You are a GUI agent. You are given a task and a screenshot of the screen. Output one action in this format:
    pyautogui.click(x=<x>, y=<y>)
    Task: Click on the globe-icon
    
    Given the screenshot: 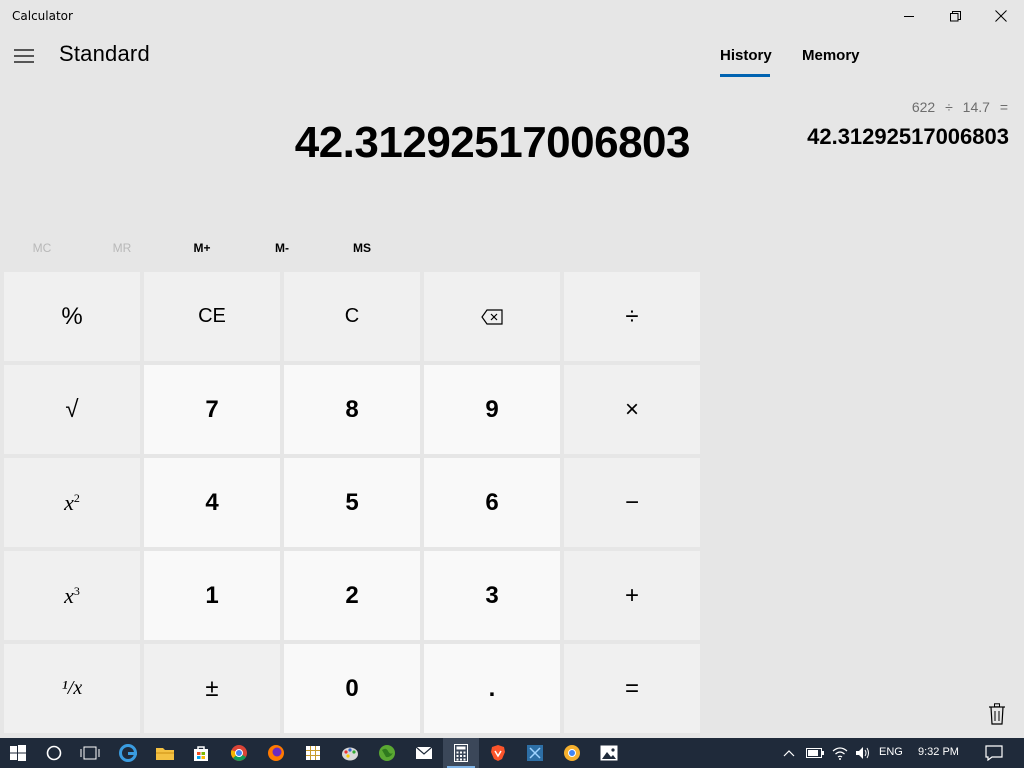 What is the action you would take?
    pyautogui.click(x=387, y=753)
    